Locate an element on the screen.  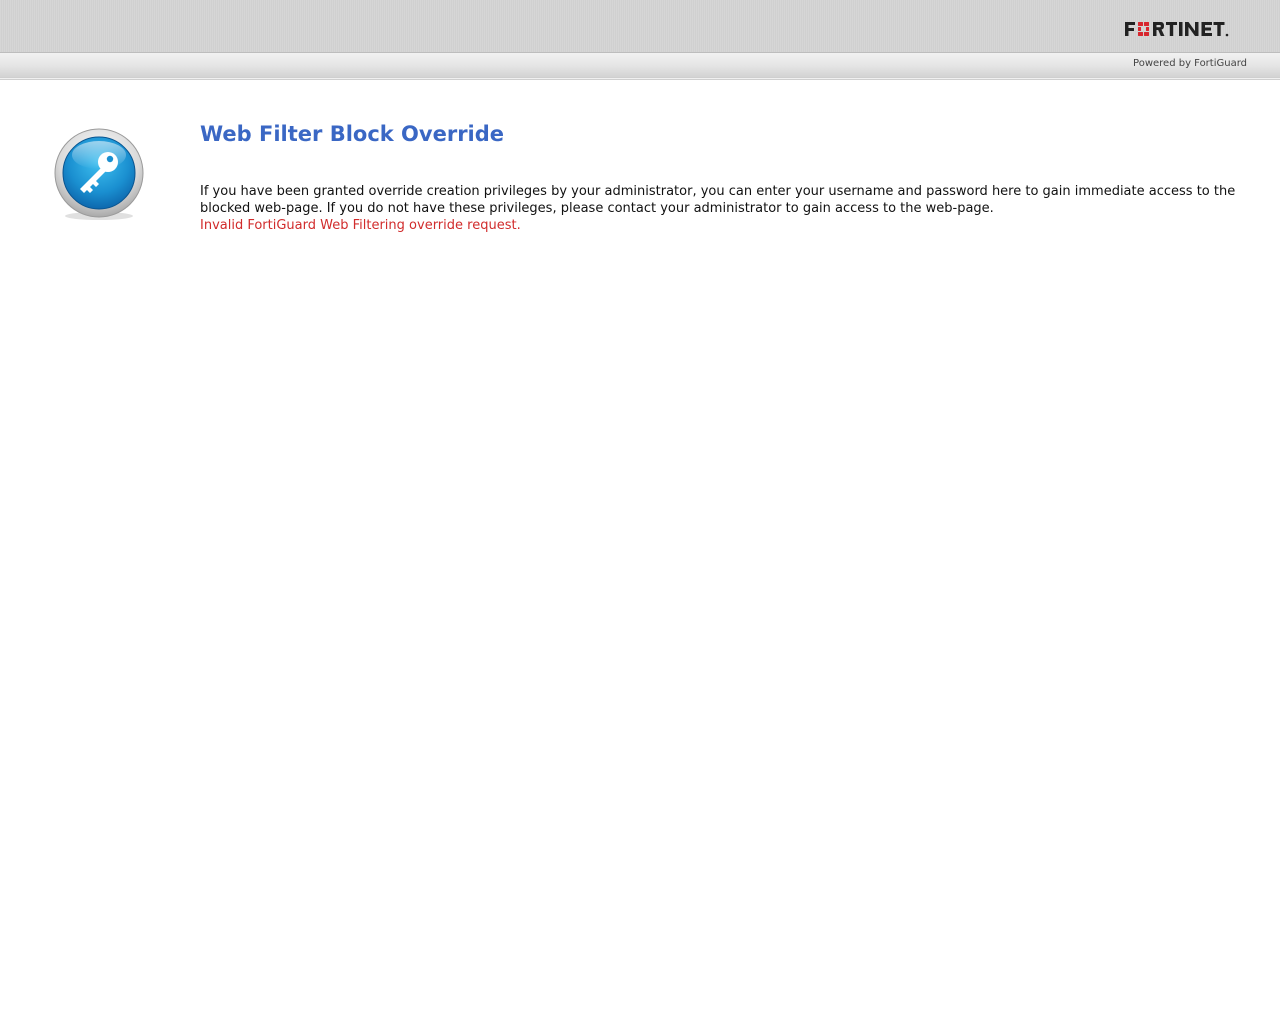
powered-by-text: Powered by FortiGuard is located at coordinates (1190, 63).